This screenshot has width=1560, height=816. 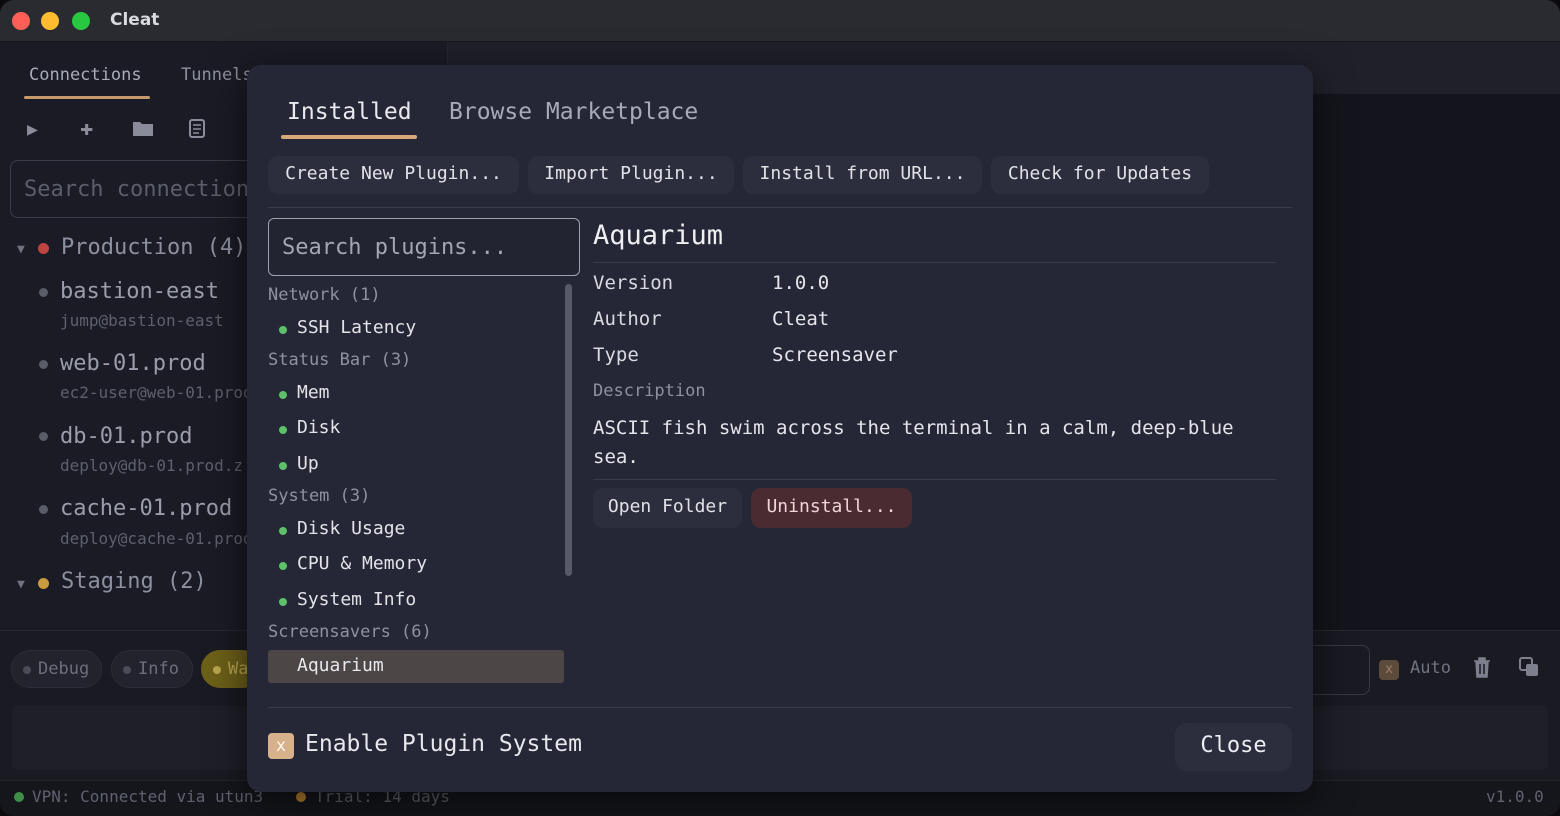 What do you see at coordinates (340, 360) in the screenshot?
I see `category-status-bar: Status Bar (3)` at bounding box center [340, 360].